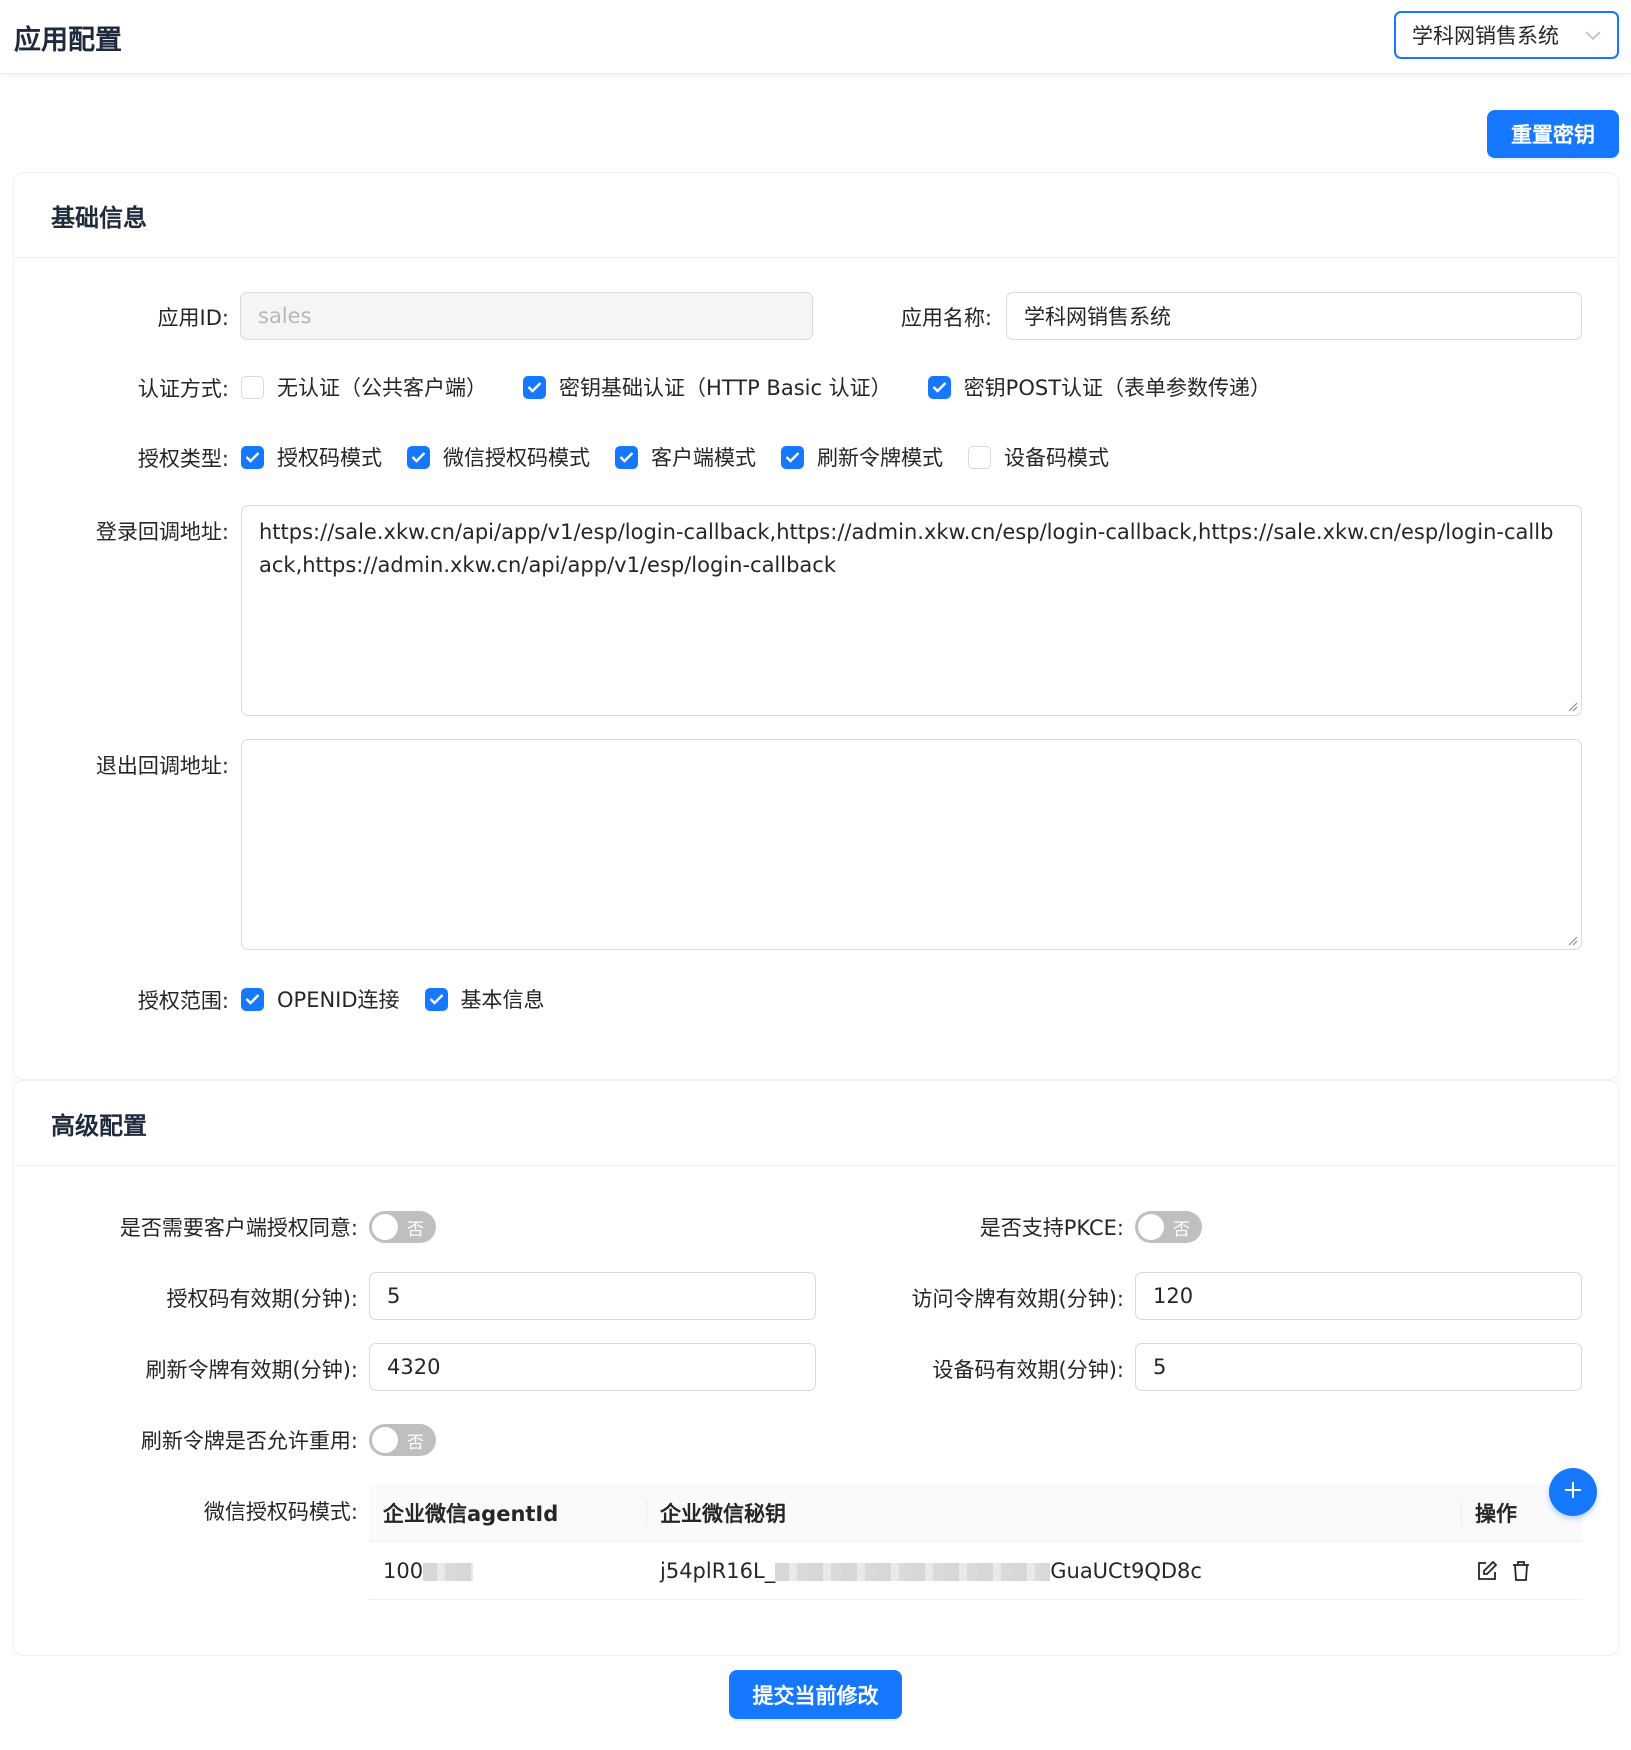  I want to click on login-callback-label: 登录回调地址:, so click(162, 532).